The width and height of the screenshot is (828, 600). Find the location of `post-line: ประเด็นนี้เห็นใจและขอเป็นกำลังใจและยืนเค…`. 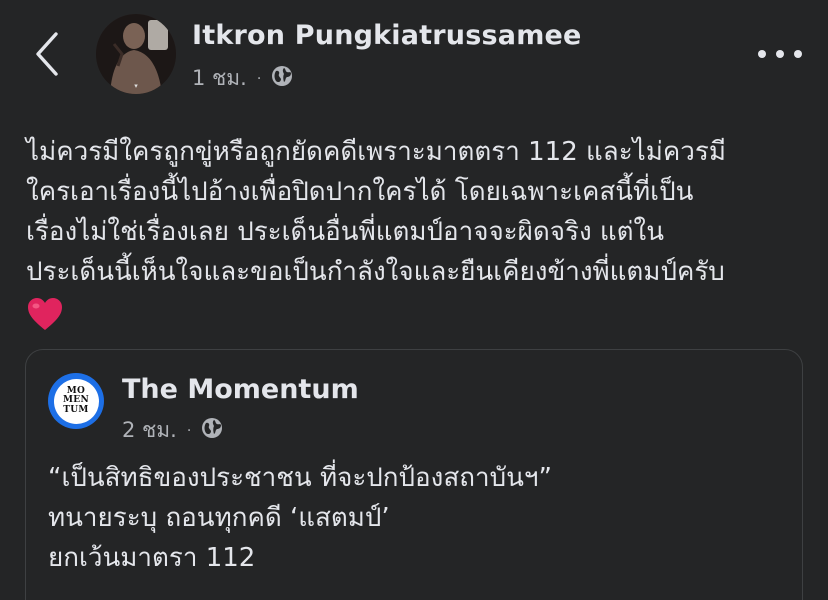

post-line: ประเด็นนี้เห็นใจและขอเป็นกำลังใจและยืนเค… is located at coordinates (375, 272).